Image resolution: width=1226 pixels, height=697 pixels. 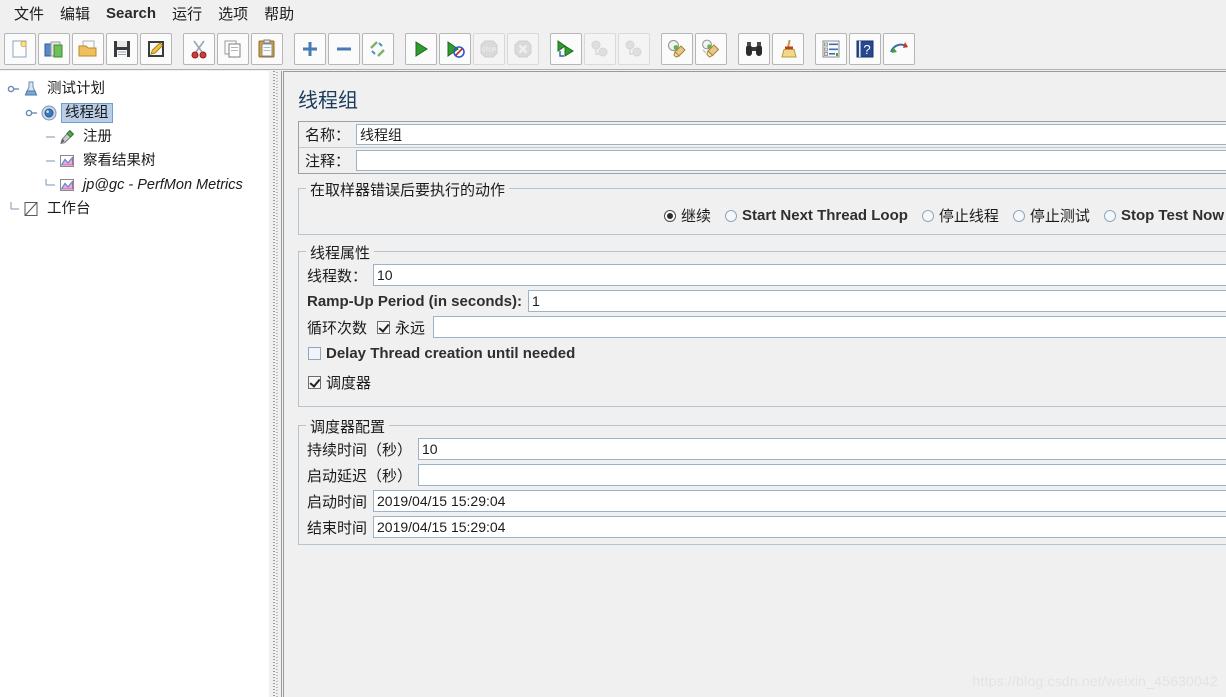 What do you see at coordinates (634, 48) in the screenshot?
I see `remote-shutdown-all-icon` at bounding box center [634, 48].